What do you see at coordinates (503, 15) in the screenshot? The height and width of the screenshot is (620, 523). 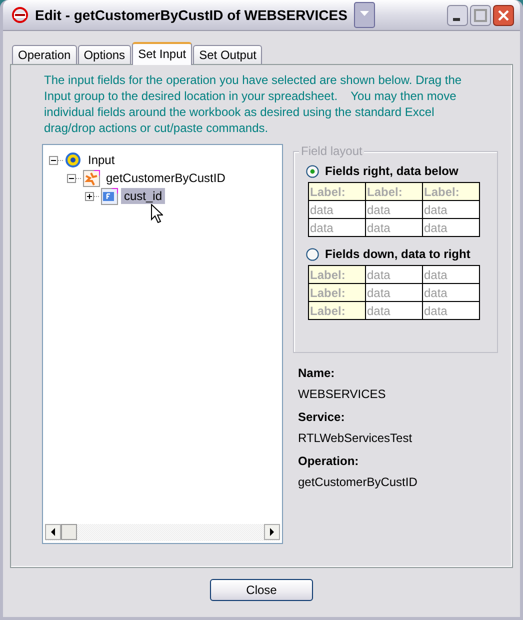 I see `close-icon` at bounding box center [503, 15].